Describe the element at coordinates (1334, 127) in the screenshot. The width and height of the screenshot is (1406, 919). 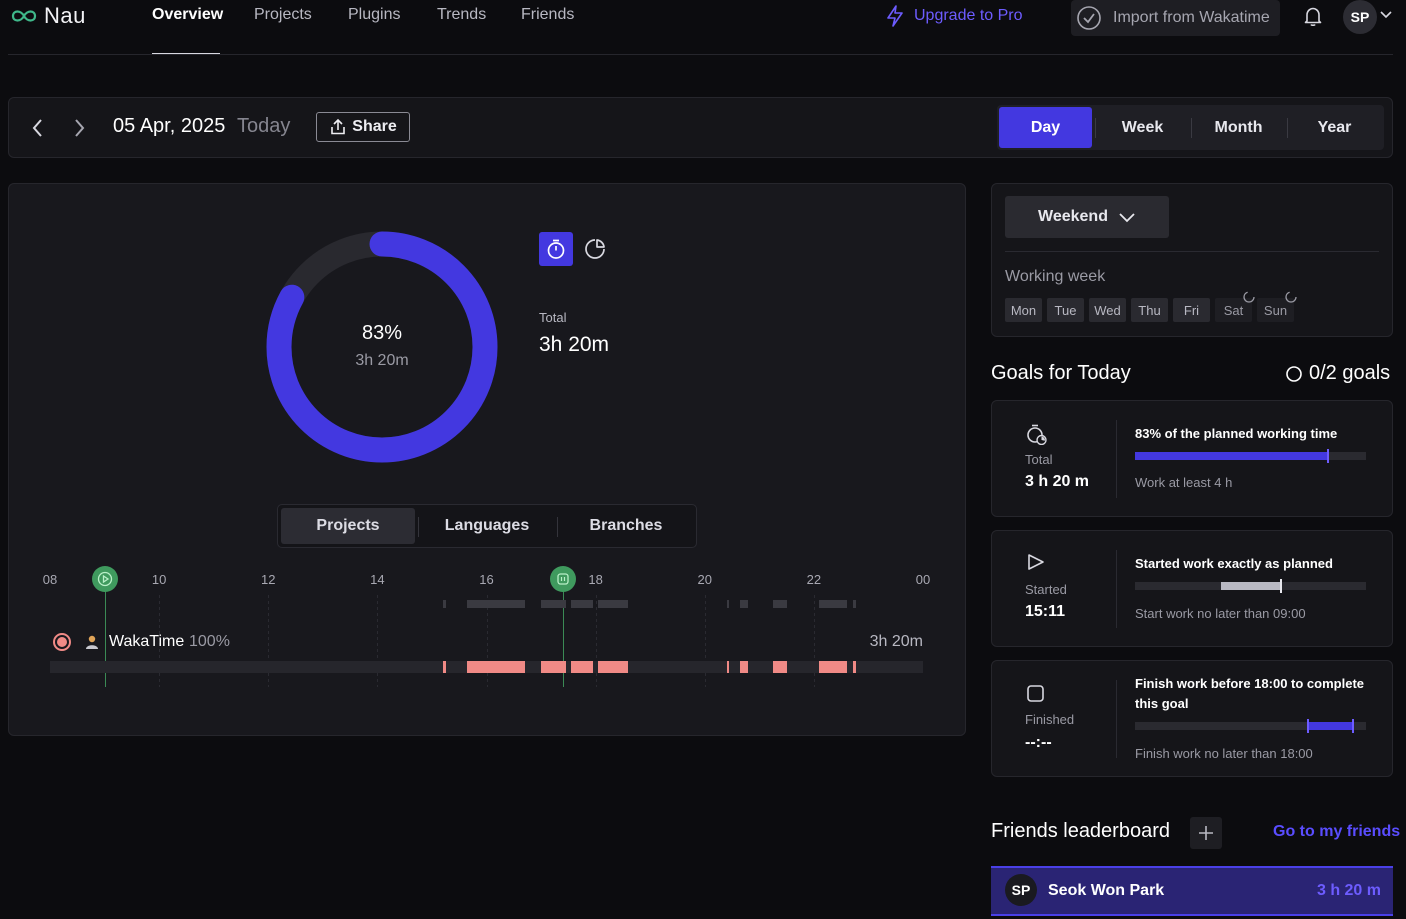
I see `period-year-tab: Year` at that location.